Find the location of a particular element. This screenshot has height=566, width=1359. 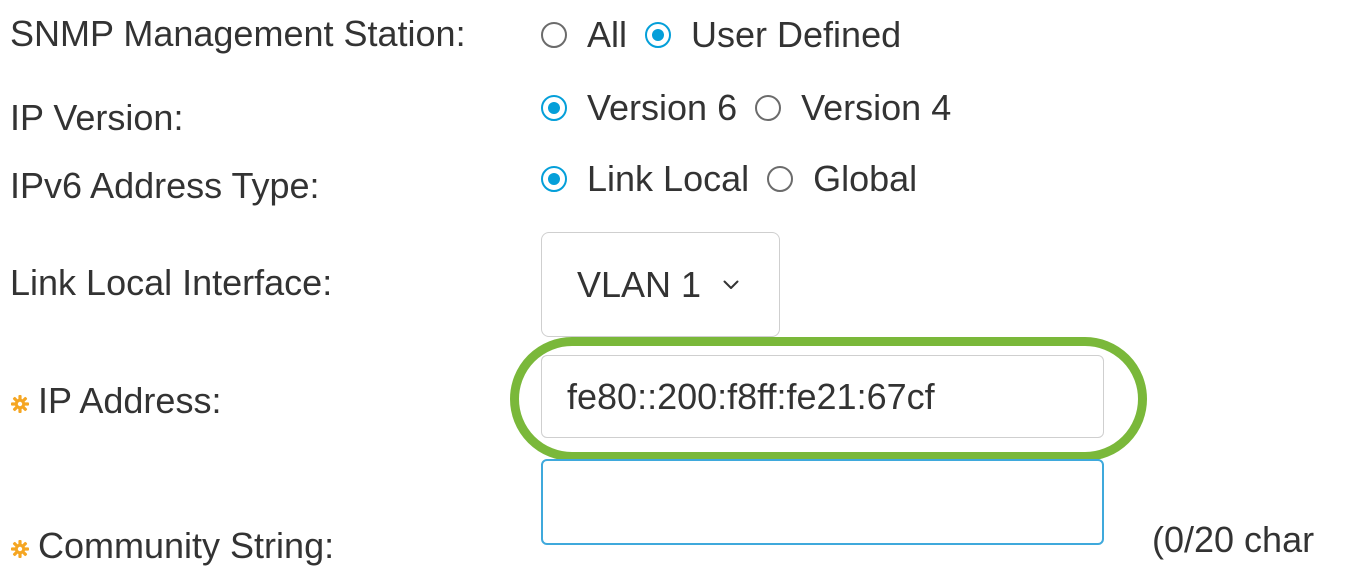

snmp-station-radio-group: All User Defined is located at coordinates (721, 35).